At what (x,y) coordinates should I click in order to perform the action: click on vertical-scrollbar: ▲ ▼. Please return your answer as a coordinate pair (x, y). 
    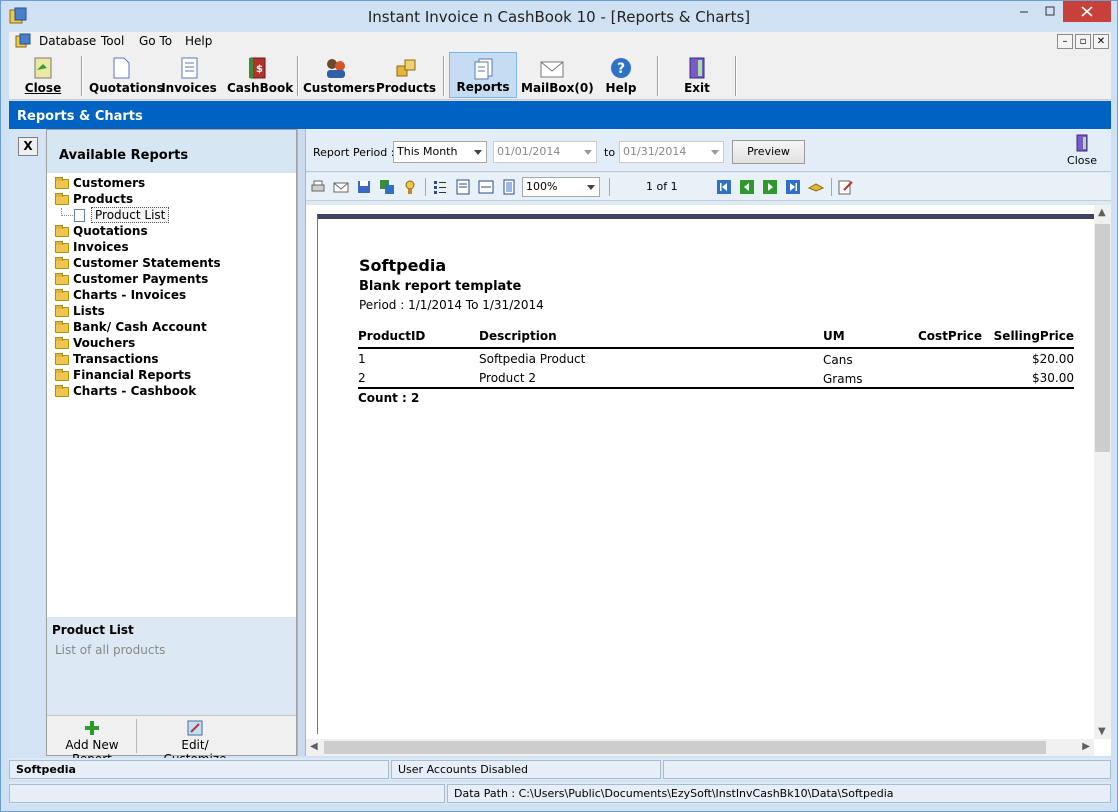
    Looking at the image, I should click on (1102, 472).